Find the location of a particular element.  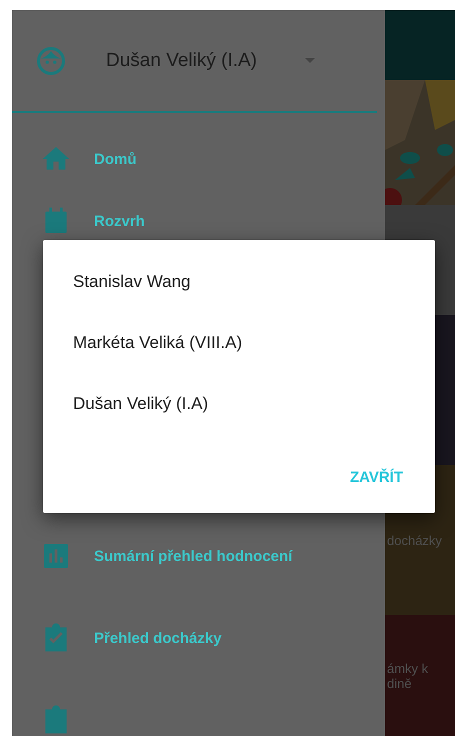

tile-label: dině is located at coordinates (399, 683).